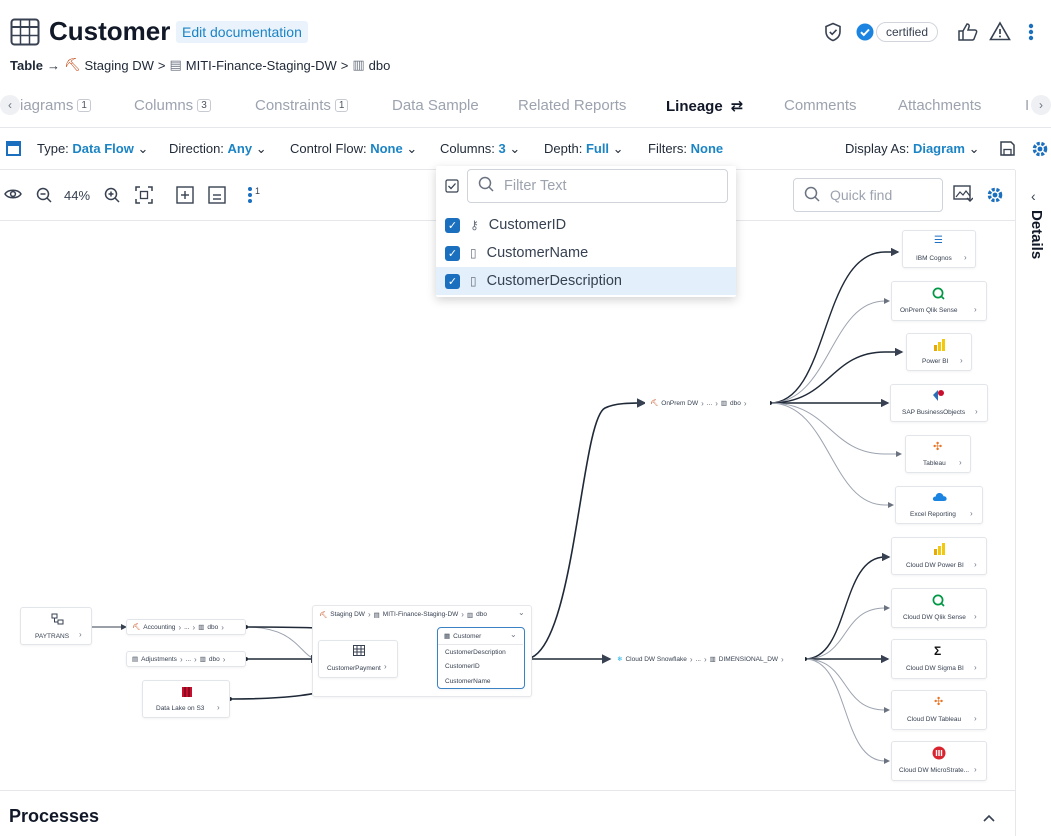 The image size is (1051, 836). Describe the element at coordinates (187, 693) in the screenshot. I see `aws-s3-icon` at that location.